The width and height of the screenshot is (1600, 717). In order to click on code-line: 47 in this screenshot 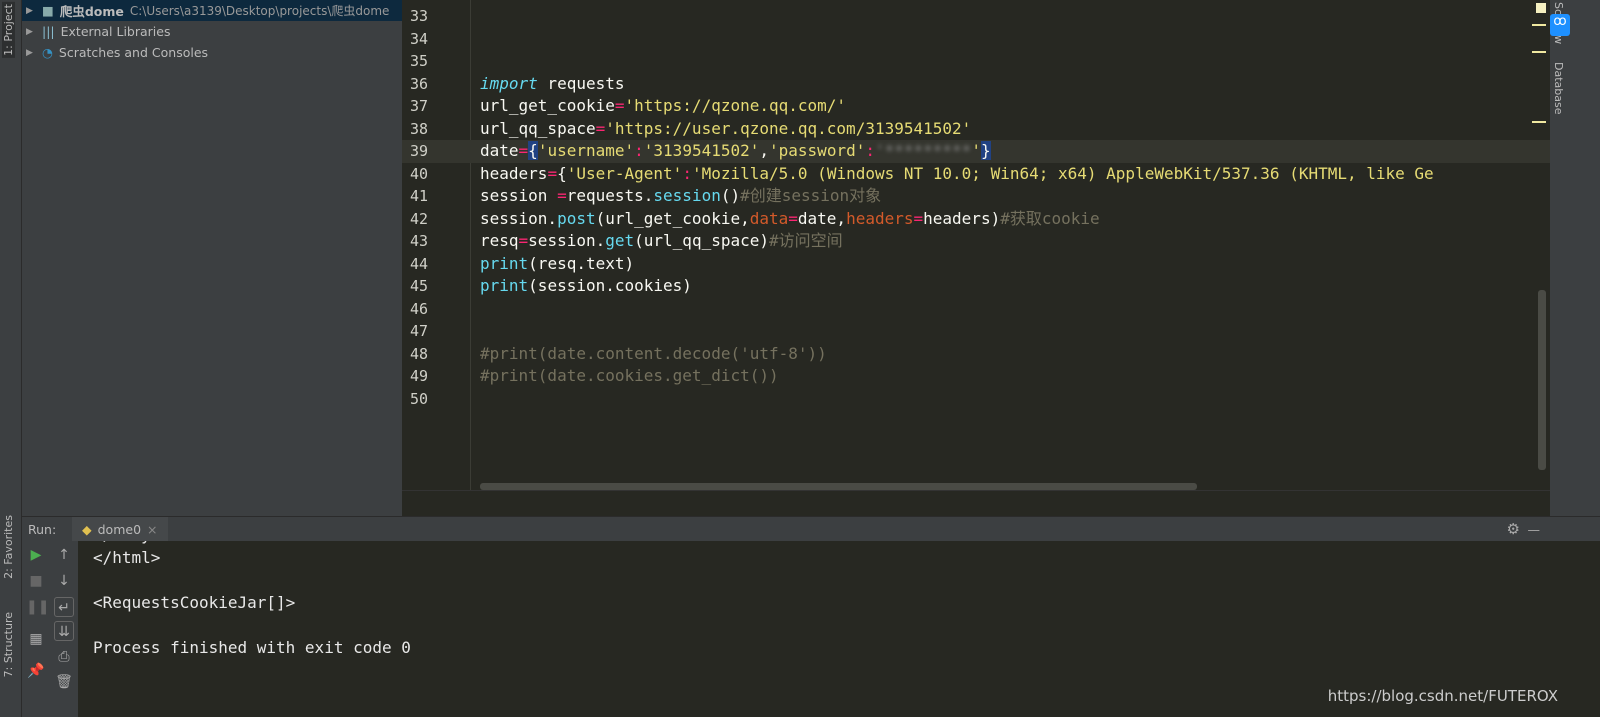, I will do `click(976, 331)`.